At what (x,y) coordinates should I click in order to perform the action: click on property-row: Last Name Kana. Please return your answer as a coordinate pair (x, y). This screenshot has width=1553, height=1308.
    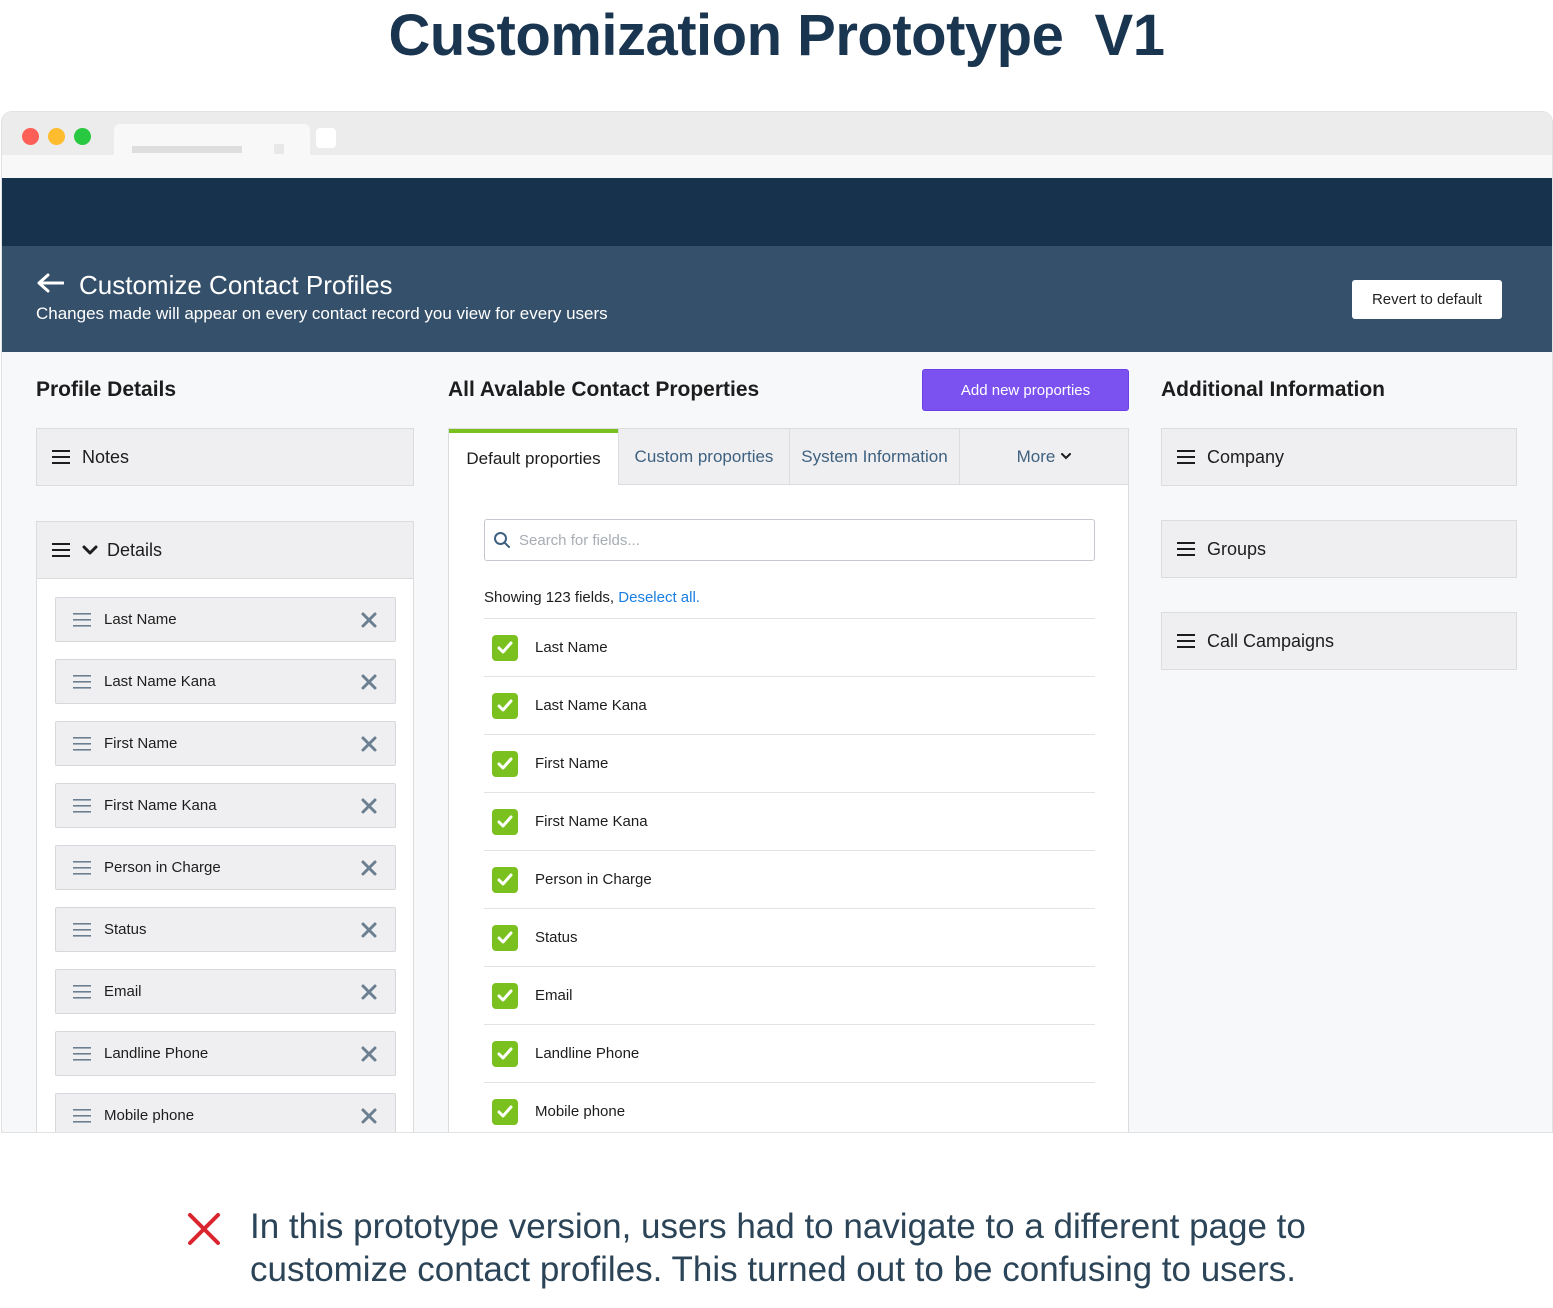
    Looking at the image, I should click on (789, 705).